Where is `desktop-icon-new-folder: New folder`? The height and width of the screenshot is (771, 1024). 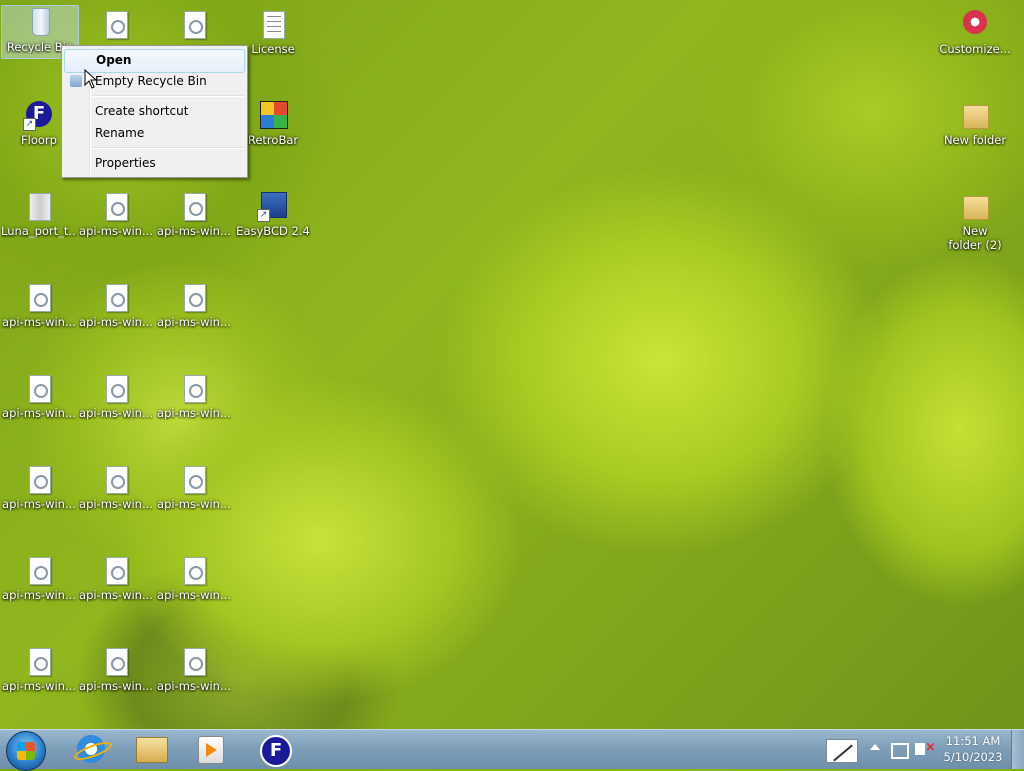
desktop-icon-new-folder: New folder is located at coordinates (975, 123).